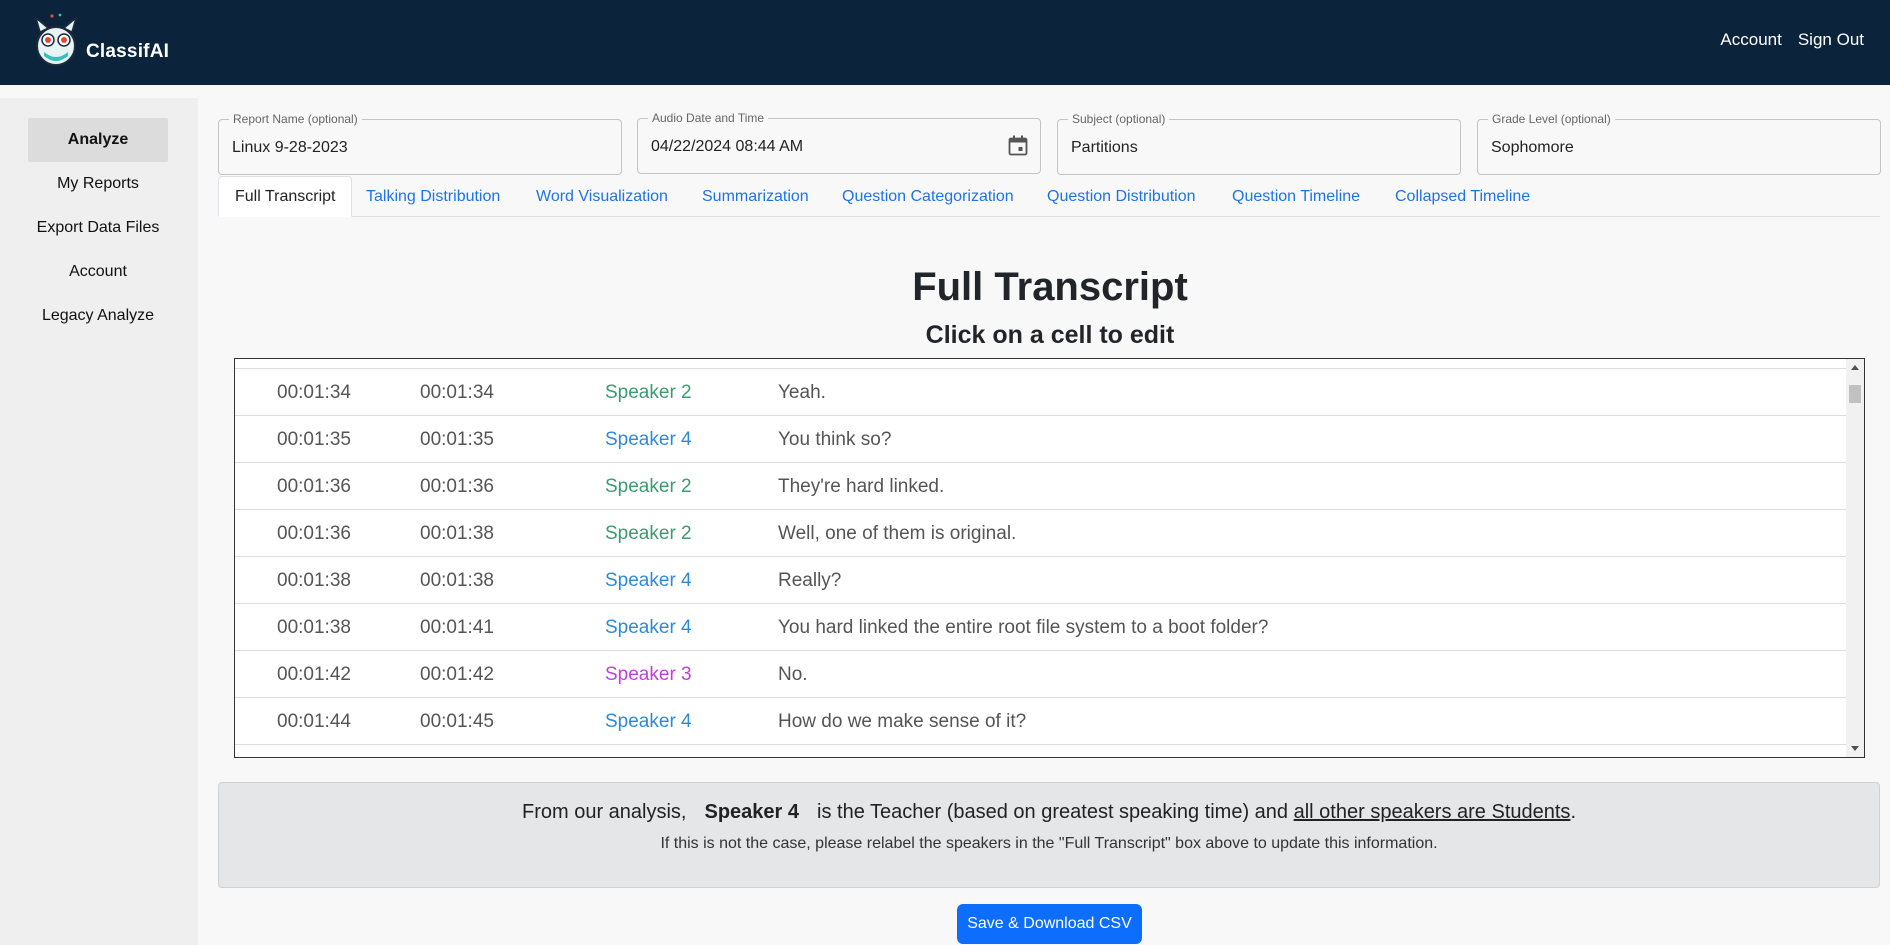 This screenshot has width=1890, height=945. Describe the element at coordinates (1831, 40) in the screenshot. I see `nav-sign-out-link: Sign Out` at that location.